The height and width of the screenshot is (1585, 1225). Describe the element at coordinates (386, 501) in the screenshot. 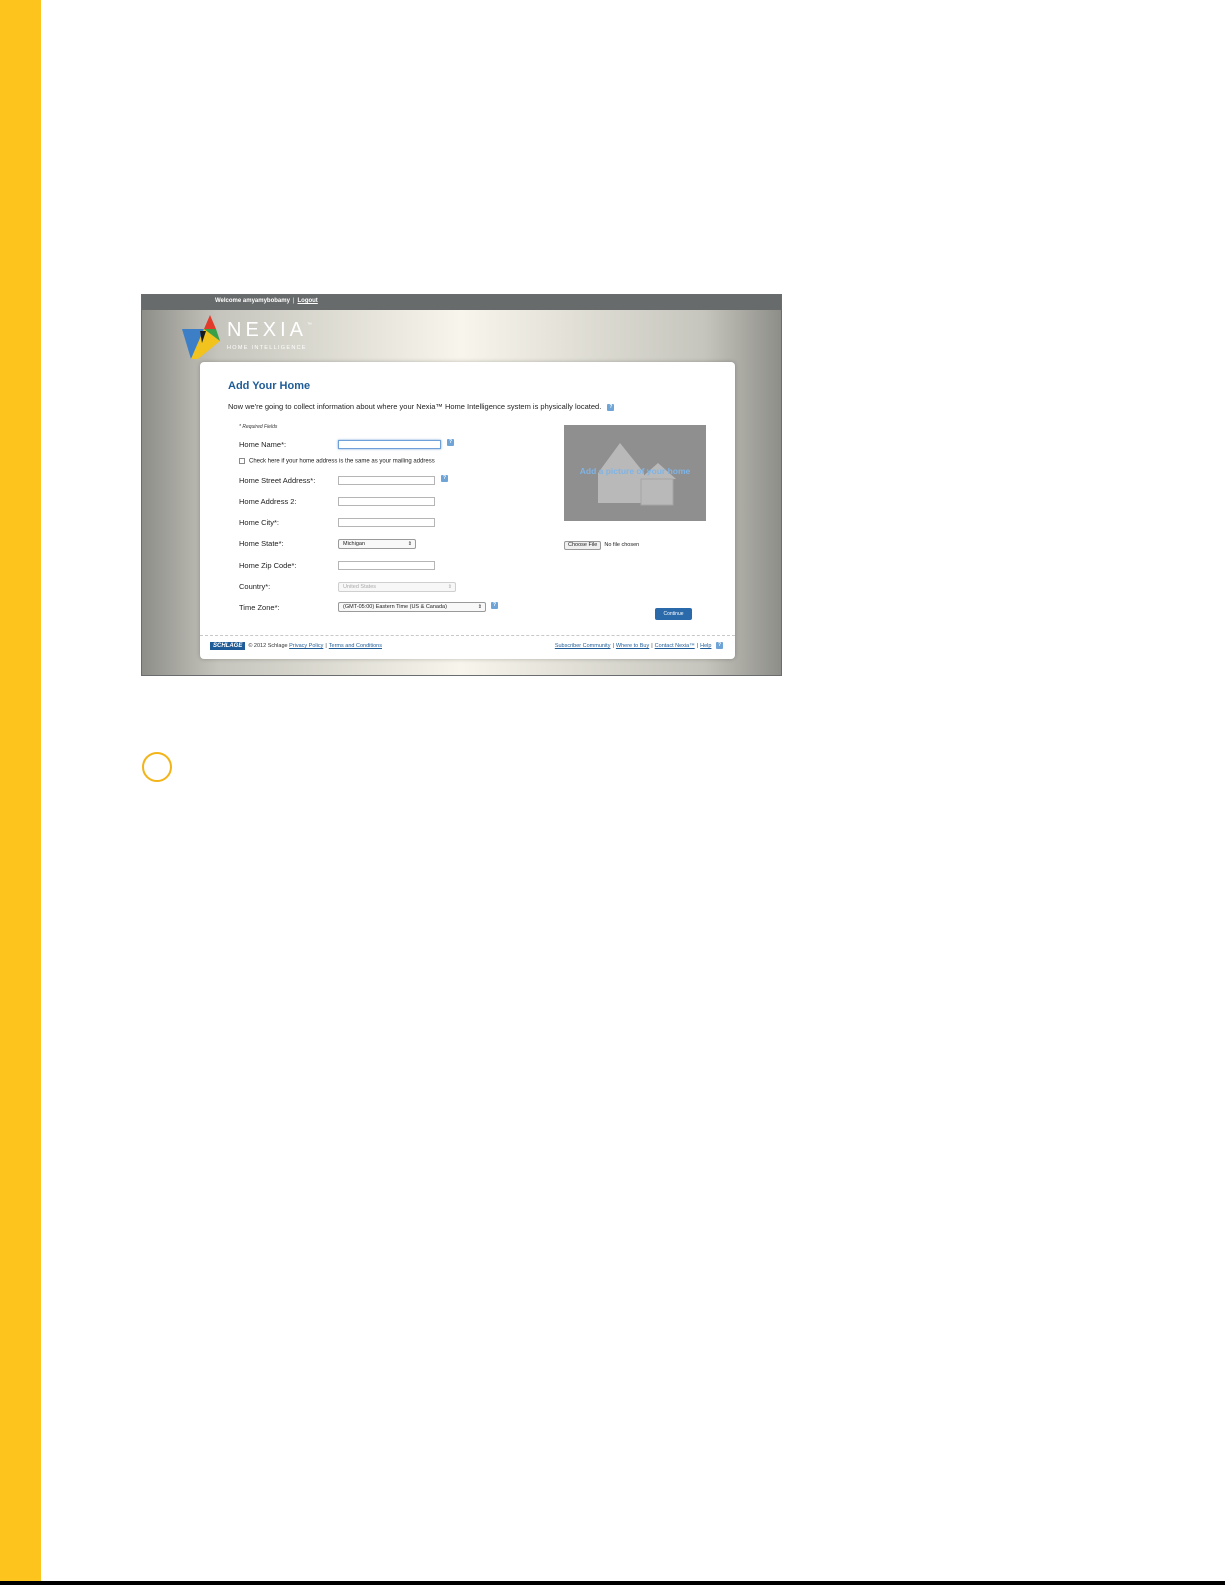

I see `address2-input` at that location.